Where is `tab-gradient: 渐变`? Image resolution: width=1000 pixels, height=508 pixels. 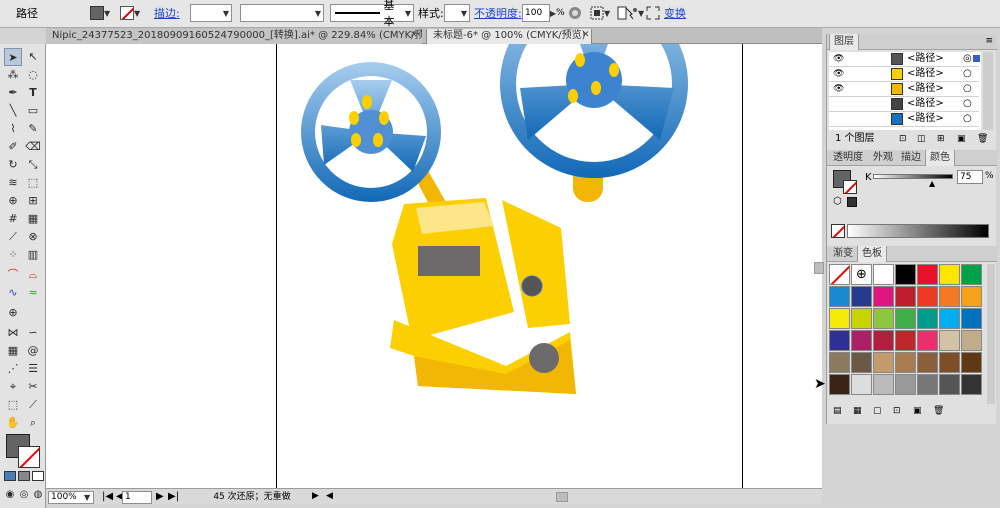
tab-gradient: 渐变 is located at coordinates (843, 254).